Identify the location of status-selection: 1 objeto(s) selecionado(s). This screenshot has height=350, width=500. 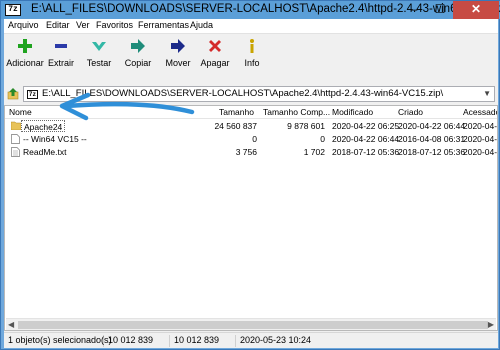
(60, 341).